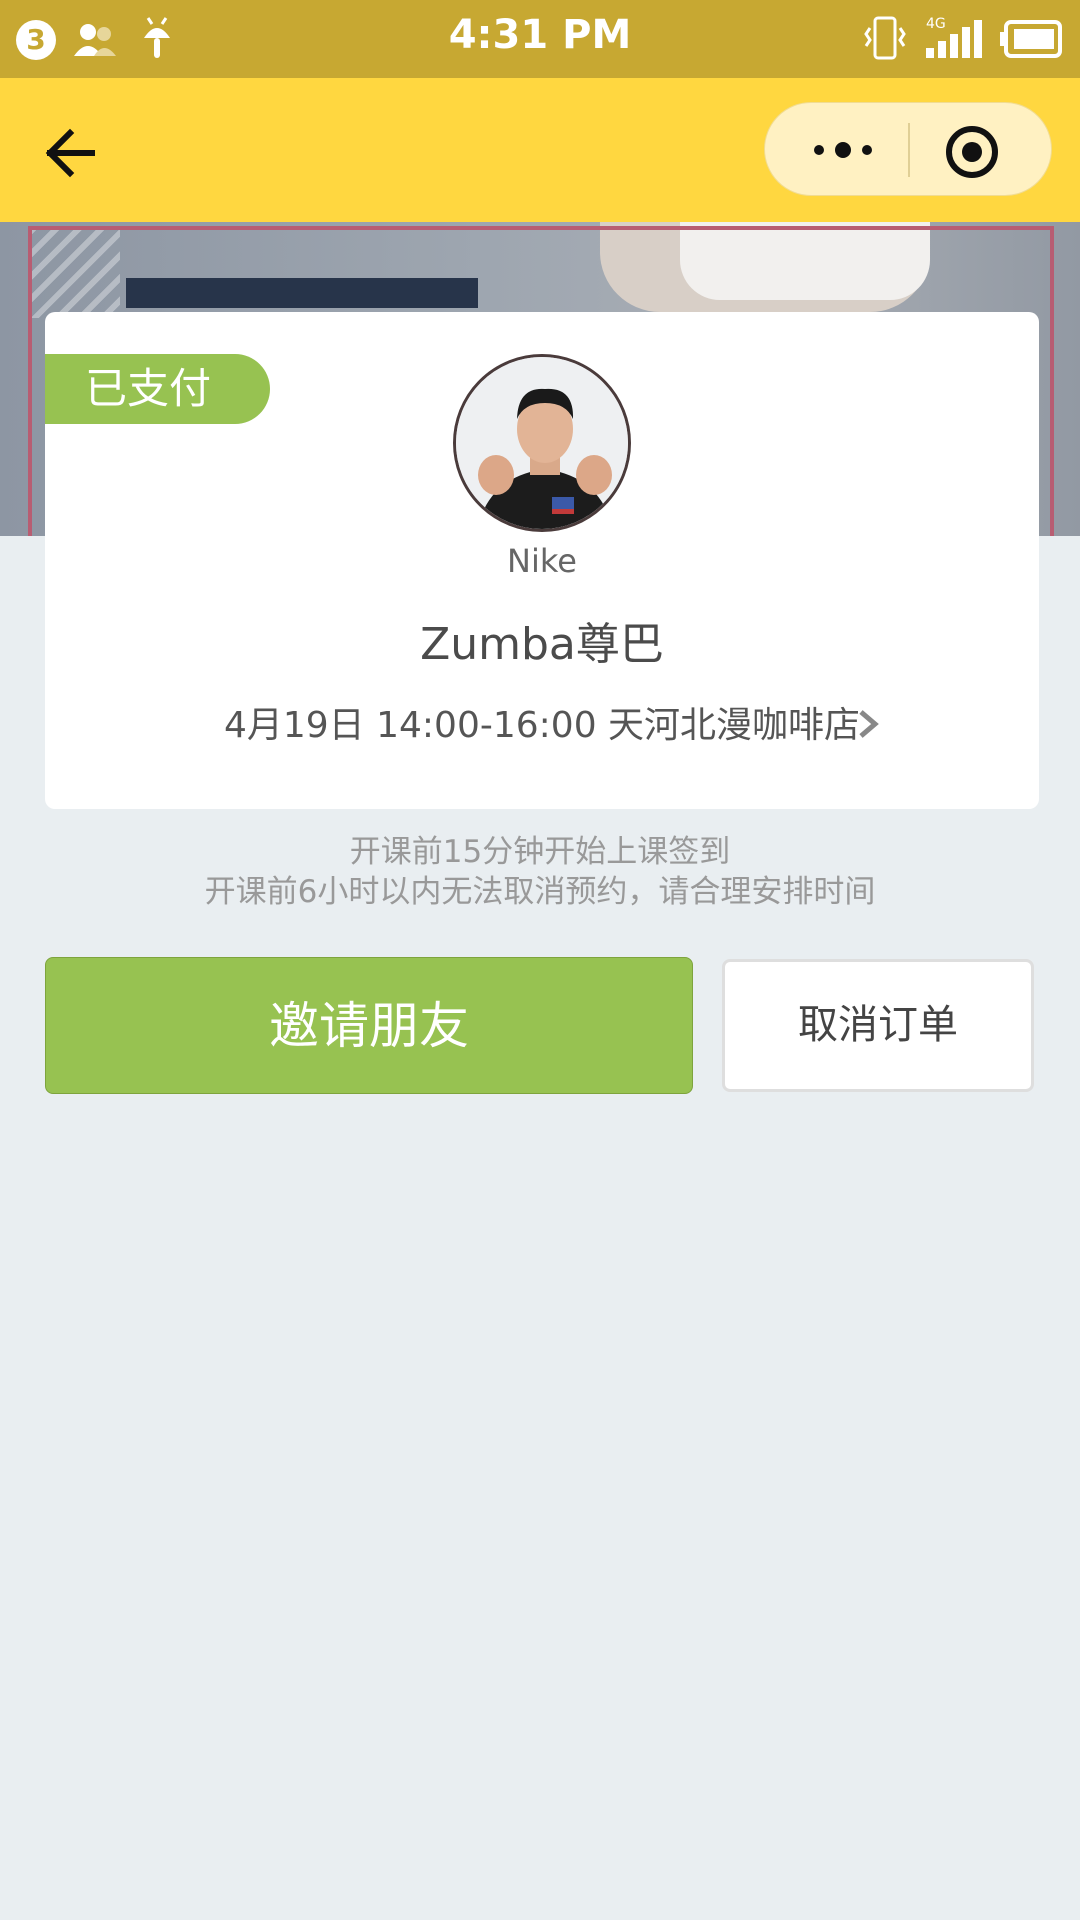  What do you see at coordinates (71, 153) in the screenshot?
I see `back-arrow-icon` at bounding box center [71, 153].